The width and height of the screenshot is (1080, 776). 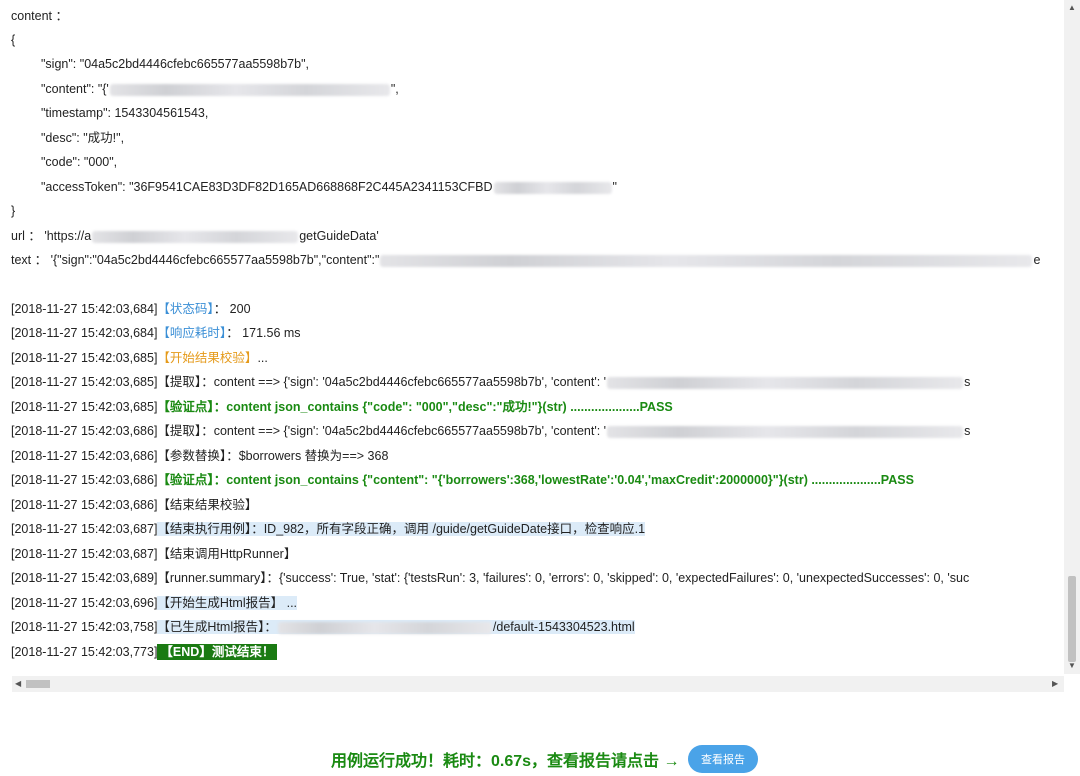 I want to click on url-suffix: getGuideData', so click(x=339, y=236).